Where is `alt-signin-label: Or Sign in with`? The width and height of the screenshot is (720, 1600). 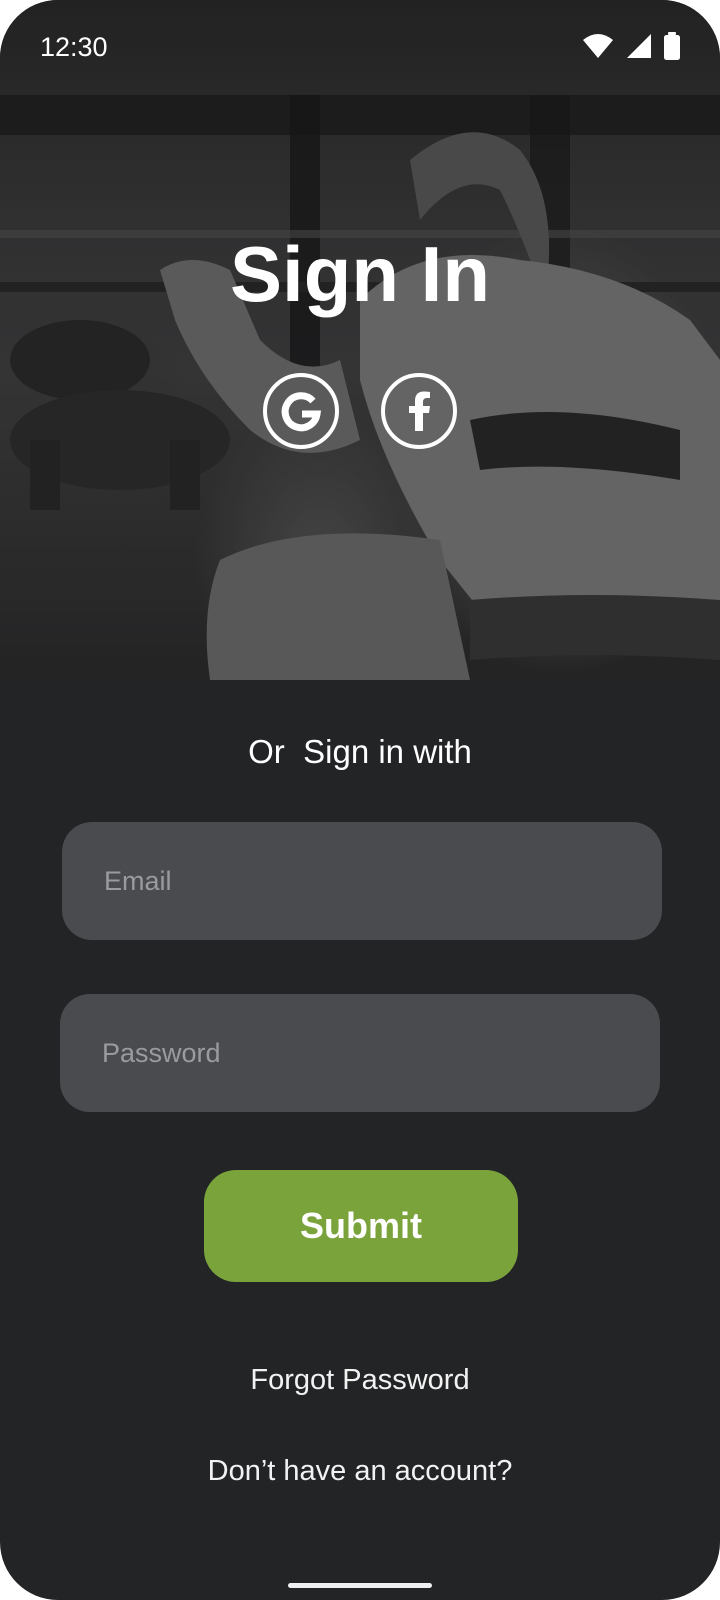 alt-signin-label: Or Sign in with is located at coordinates (360, 751).